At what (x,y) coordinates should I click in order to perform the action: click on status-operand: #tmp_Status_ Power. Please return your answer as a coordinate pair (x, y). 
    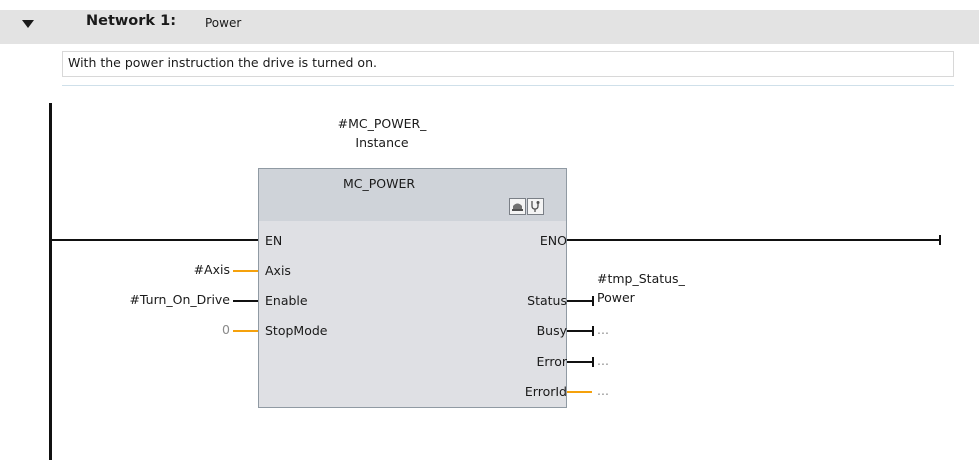
    Looking at the image, I should click on (641, 288).